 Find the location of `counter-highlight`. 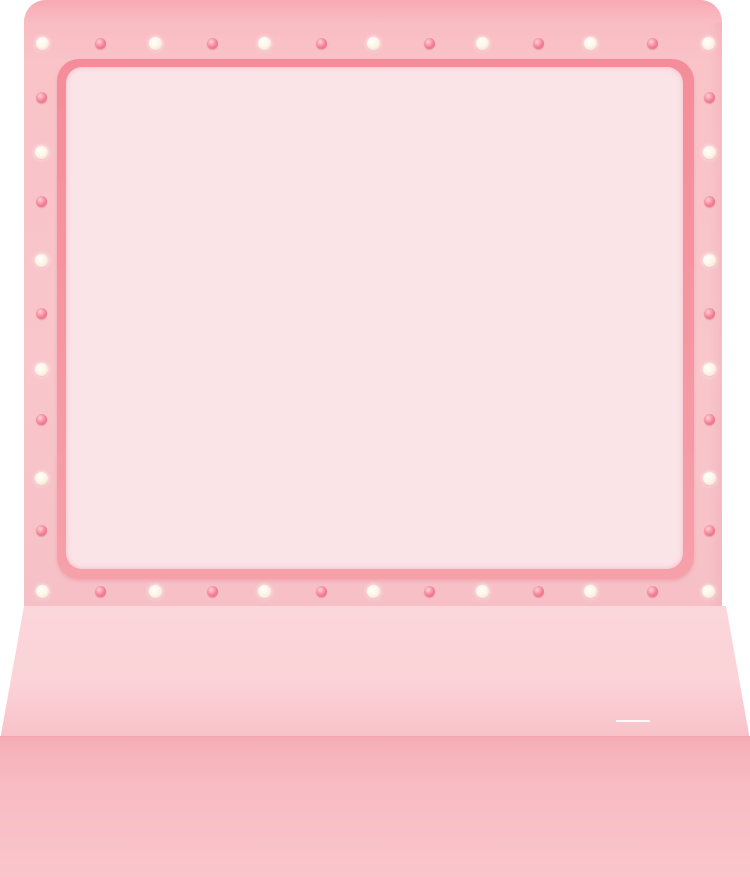

counter-highlight is located at coordinates (633, 721).